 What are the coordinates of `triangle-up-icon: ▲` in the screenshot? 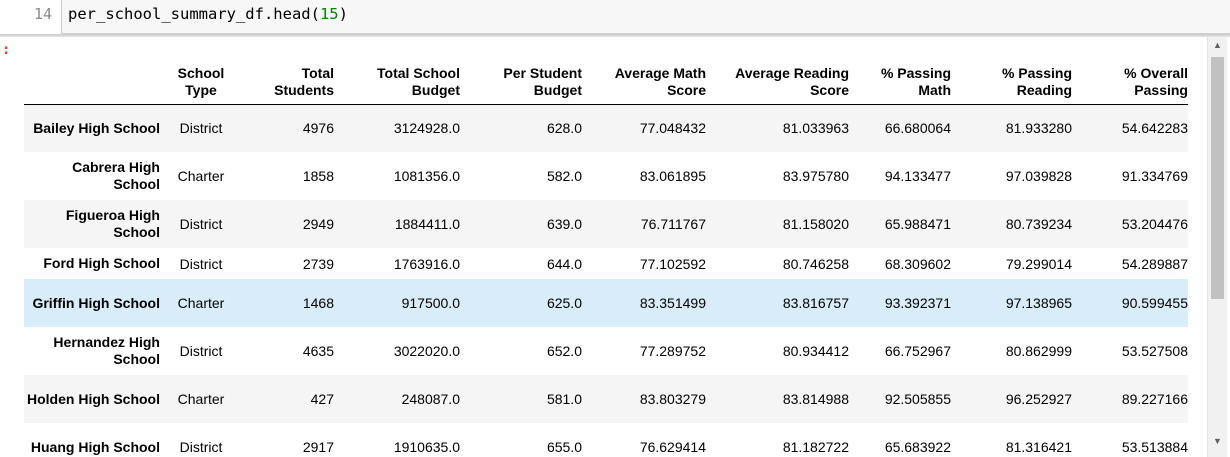 It's located at (1217, 45).